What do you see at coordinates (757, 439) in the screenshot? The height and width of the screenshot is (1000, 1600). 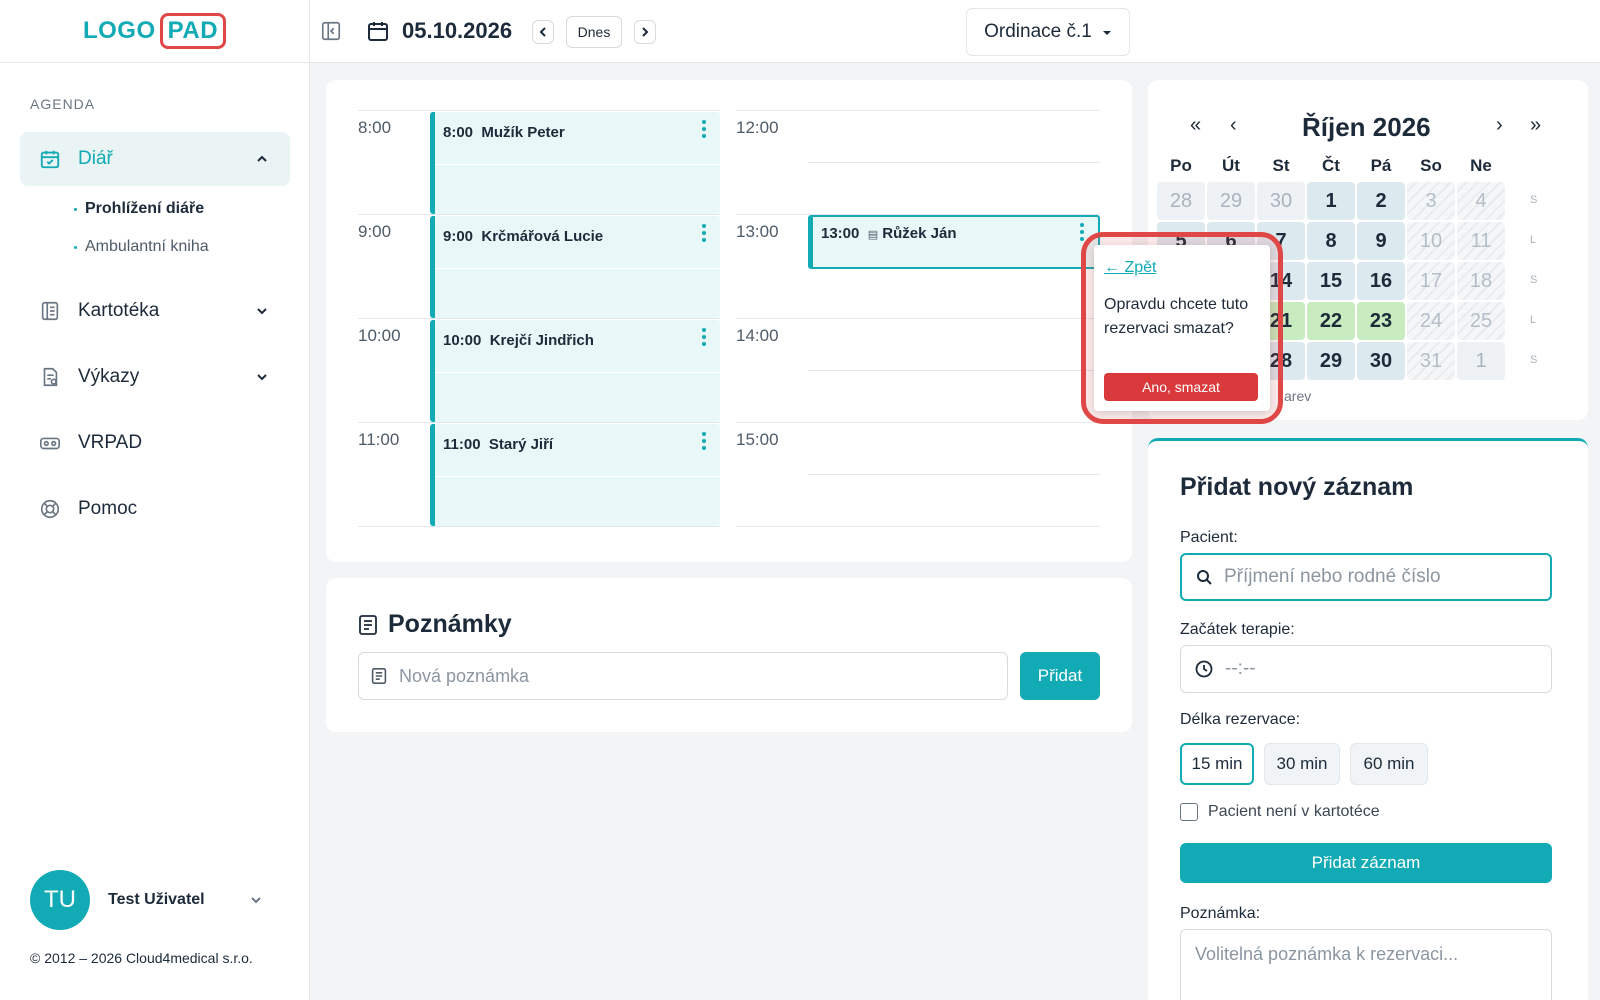 I see `time-label: 15:00` at bounding box center [757, 439].